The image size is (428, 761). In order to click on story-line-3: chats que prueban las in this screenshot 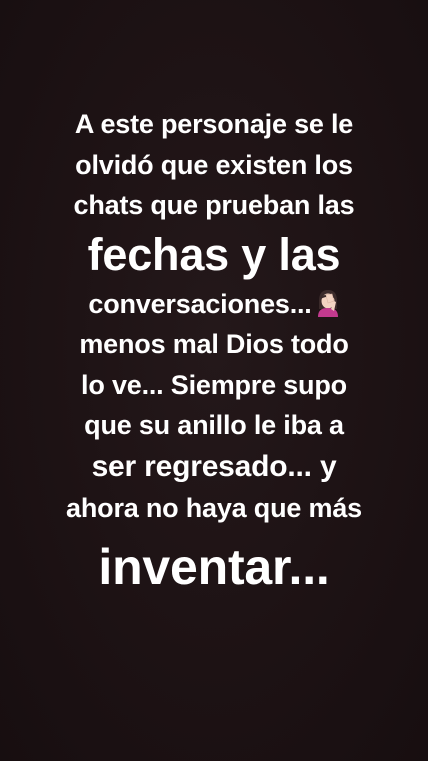, I will do `click(214, 205)`.